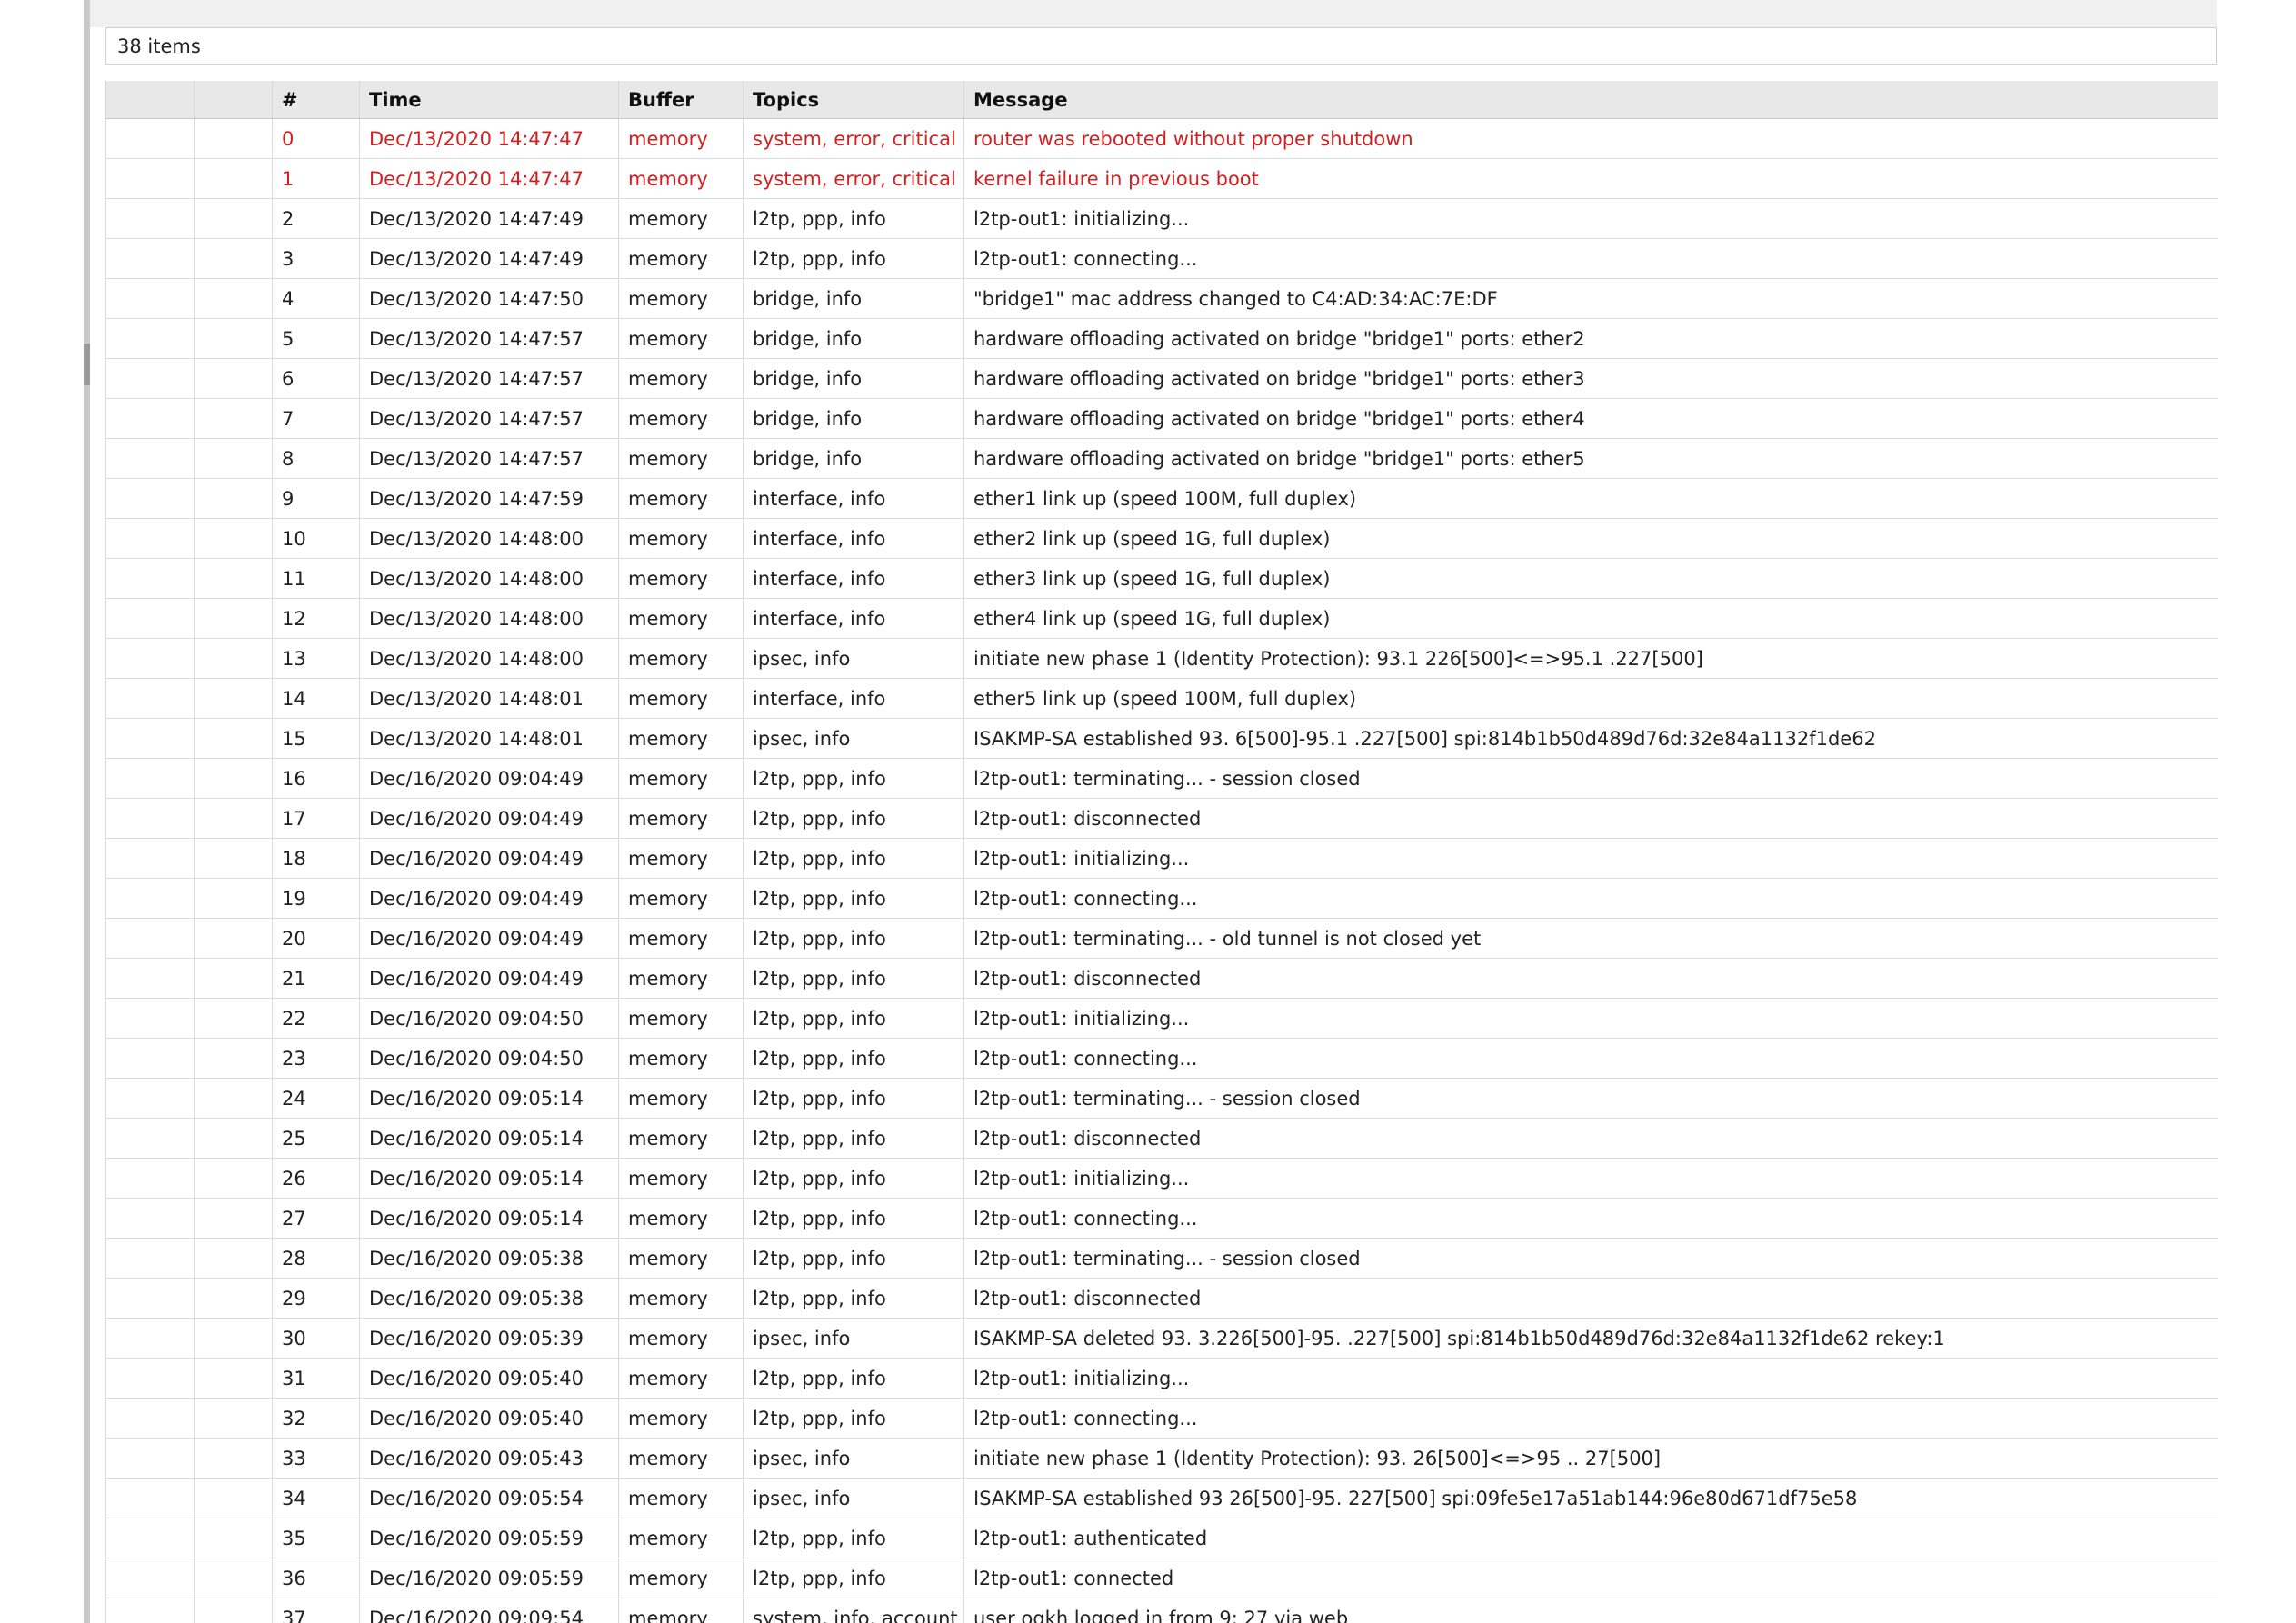 The height and width of the screenshot is (1623, 2296). What do you see at coordinates (316, 258) in the screenshot?
I see `cell-number: 3` at bounding box center [316, 258].